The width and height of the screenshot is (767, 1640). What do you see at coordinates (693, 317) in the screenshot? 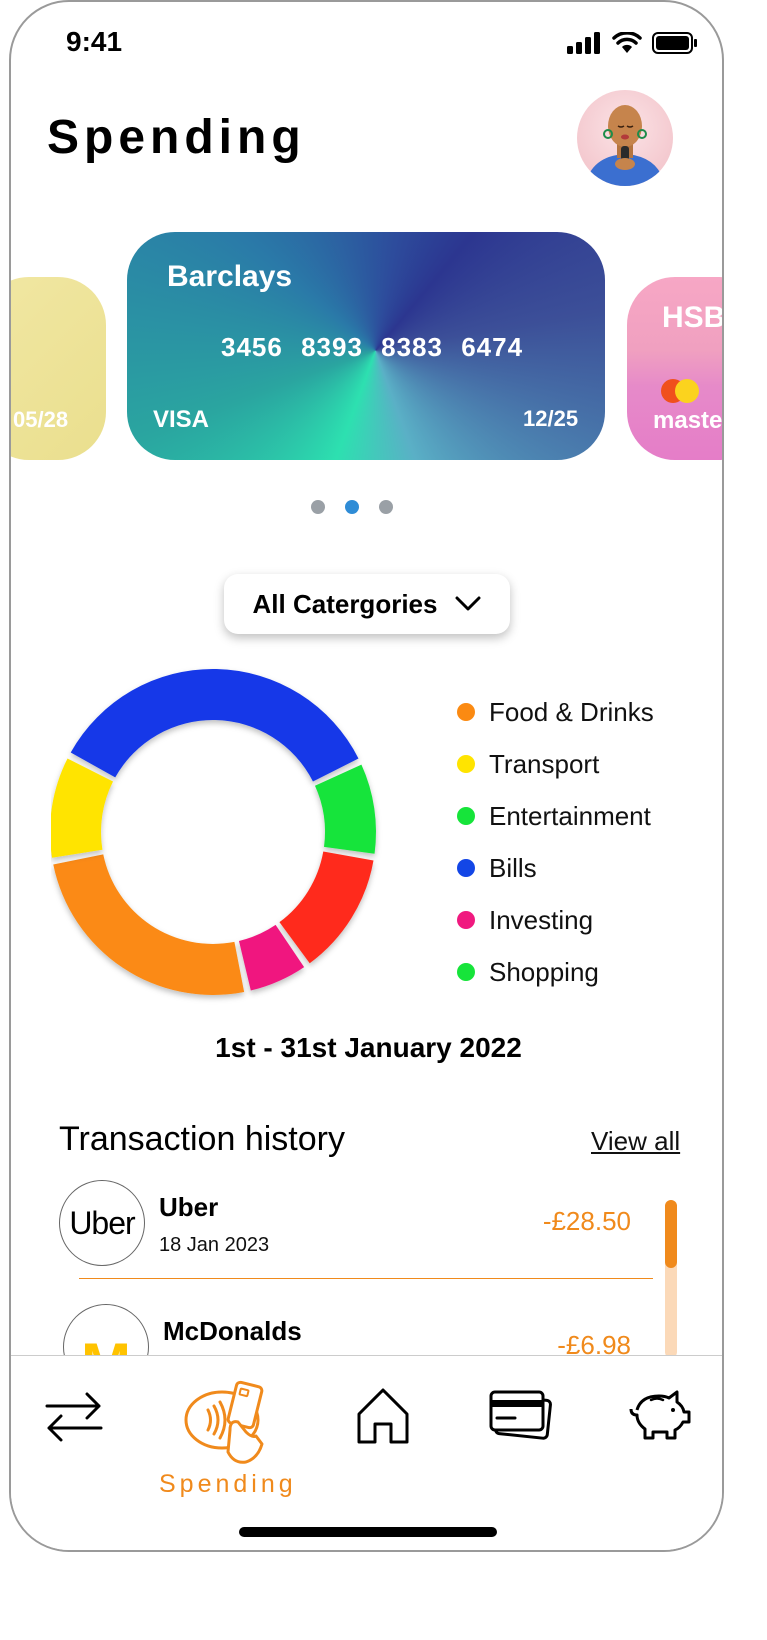
I see `card-bank-name: HSB` at bounding box center [693, 317].